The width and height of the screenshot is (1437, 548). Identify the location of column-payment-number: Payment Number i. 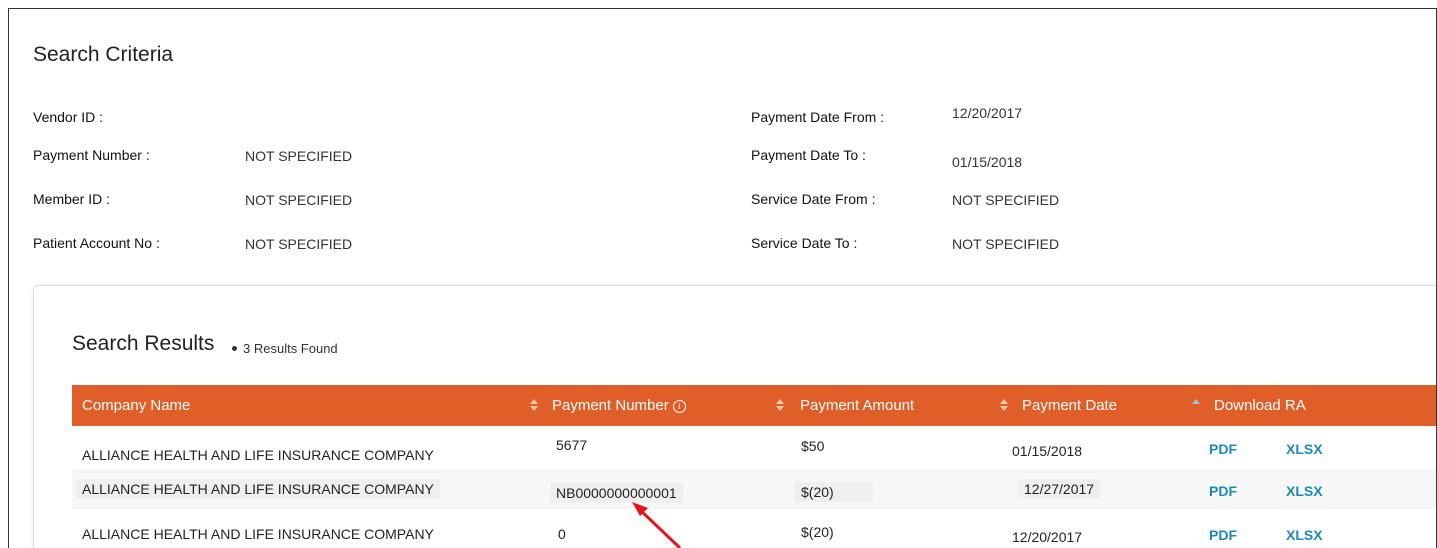
(619, 405).